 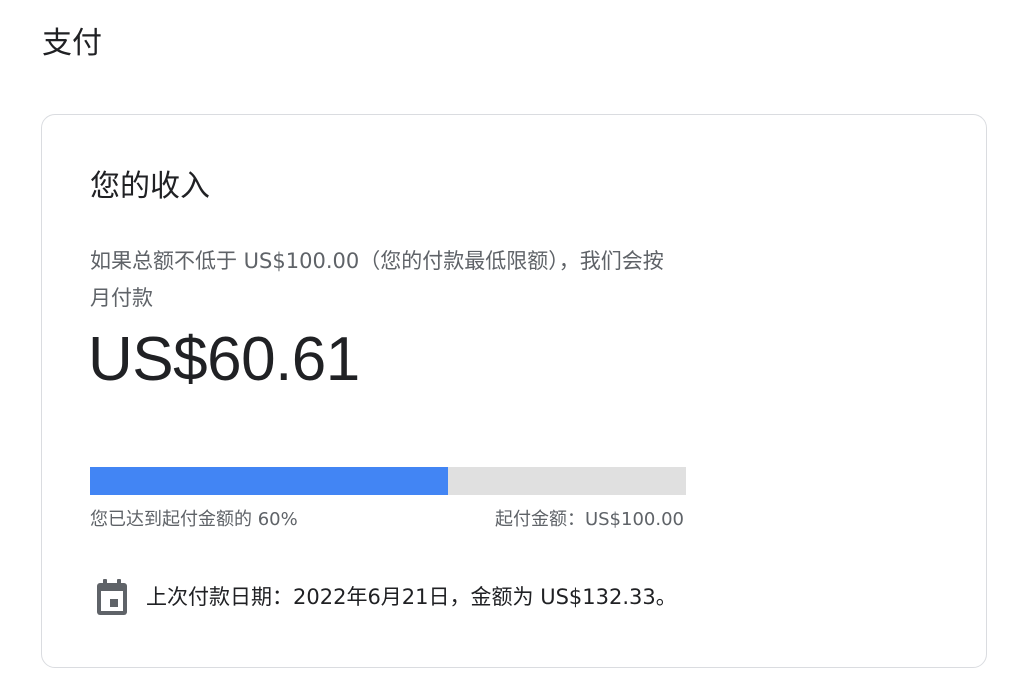 I want to click on card-title: 您的收入, so click(x=150, y=186).